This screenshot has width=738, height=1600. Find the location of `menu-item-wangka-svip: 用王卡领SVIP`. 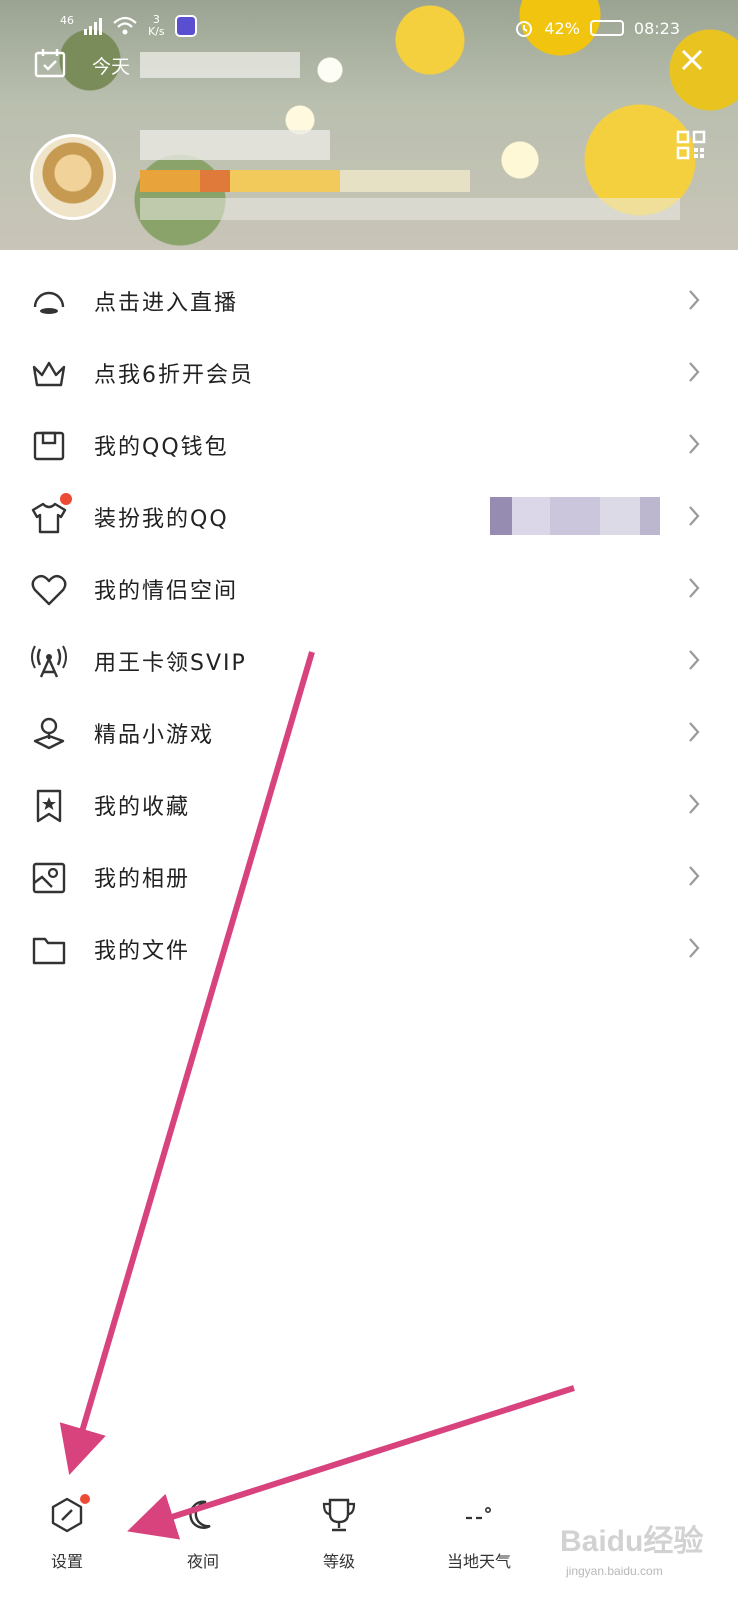

menu-item-wangka-svip: 用王卡领SVIP is located at coordinates (369, 661).